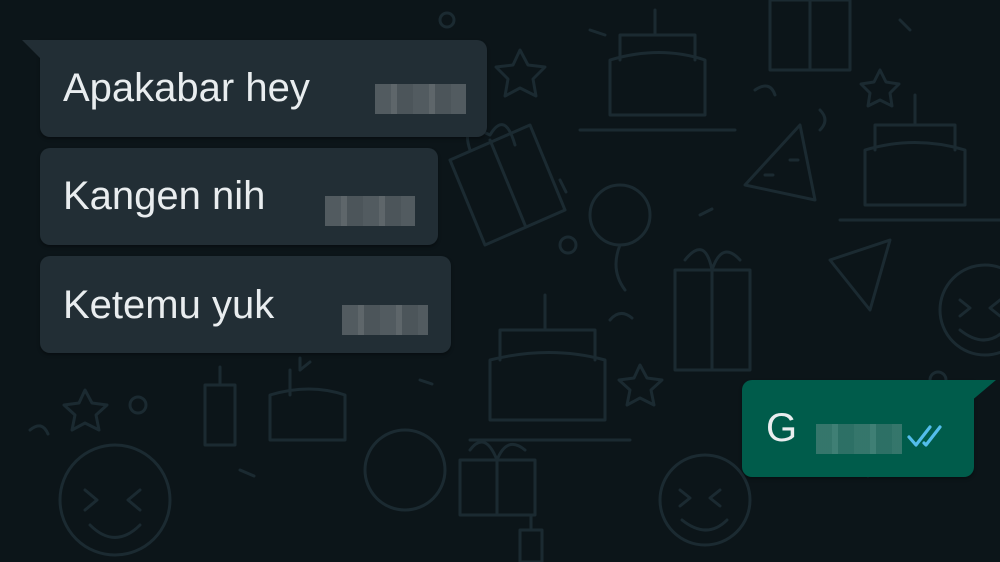 The image size is (1000, 562). What do you see at coordinates (924, 436) in the screenshot?
I see `double-check-read-icon` at bounding box center [924, 436].